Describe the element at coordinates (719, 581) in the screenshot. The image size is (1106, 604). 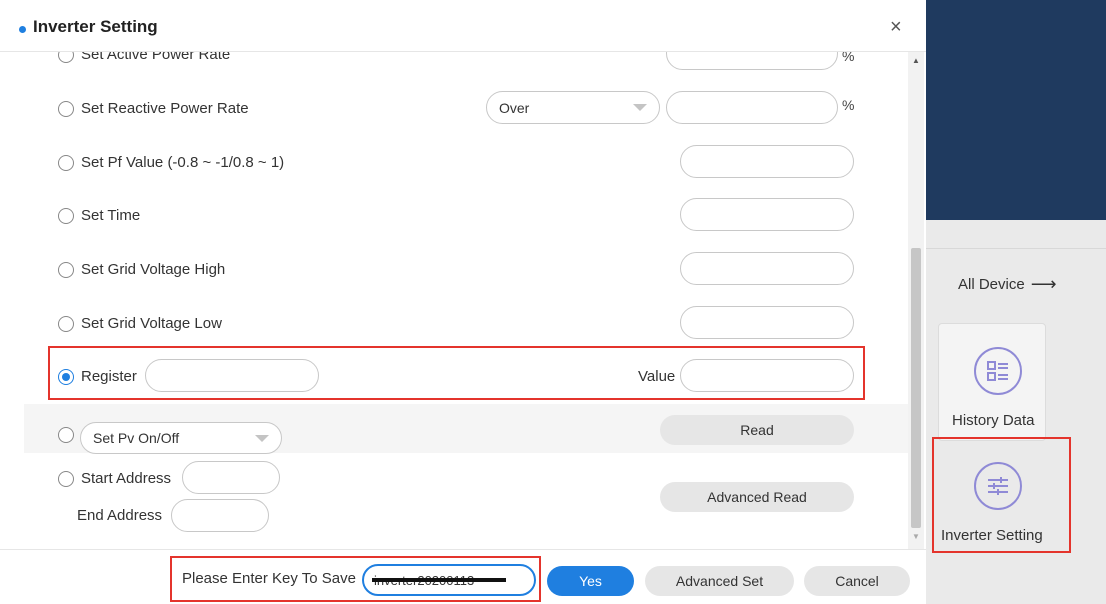
I see `advanced-set-button: Advanced Set` at that location.